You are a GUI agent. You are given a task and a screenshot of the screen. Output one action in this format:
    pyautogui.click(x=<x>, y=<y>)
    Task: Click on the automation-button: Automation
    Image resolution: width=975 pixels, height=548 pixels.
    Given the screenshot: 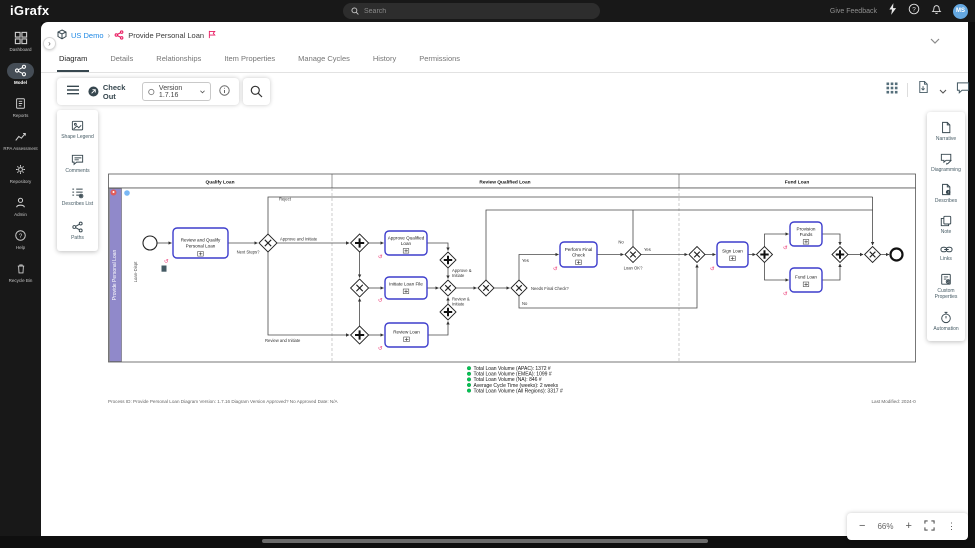 What is the action you would take?
    pyautogui.click(x=946, y=322)
    